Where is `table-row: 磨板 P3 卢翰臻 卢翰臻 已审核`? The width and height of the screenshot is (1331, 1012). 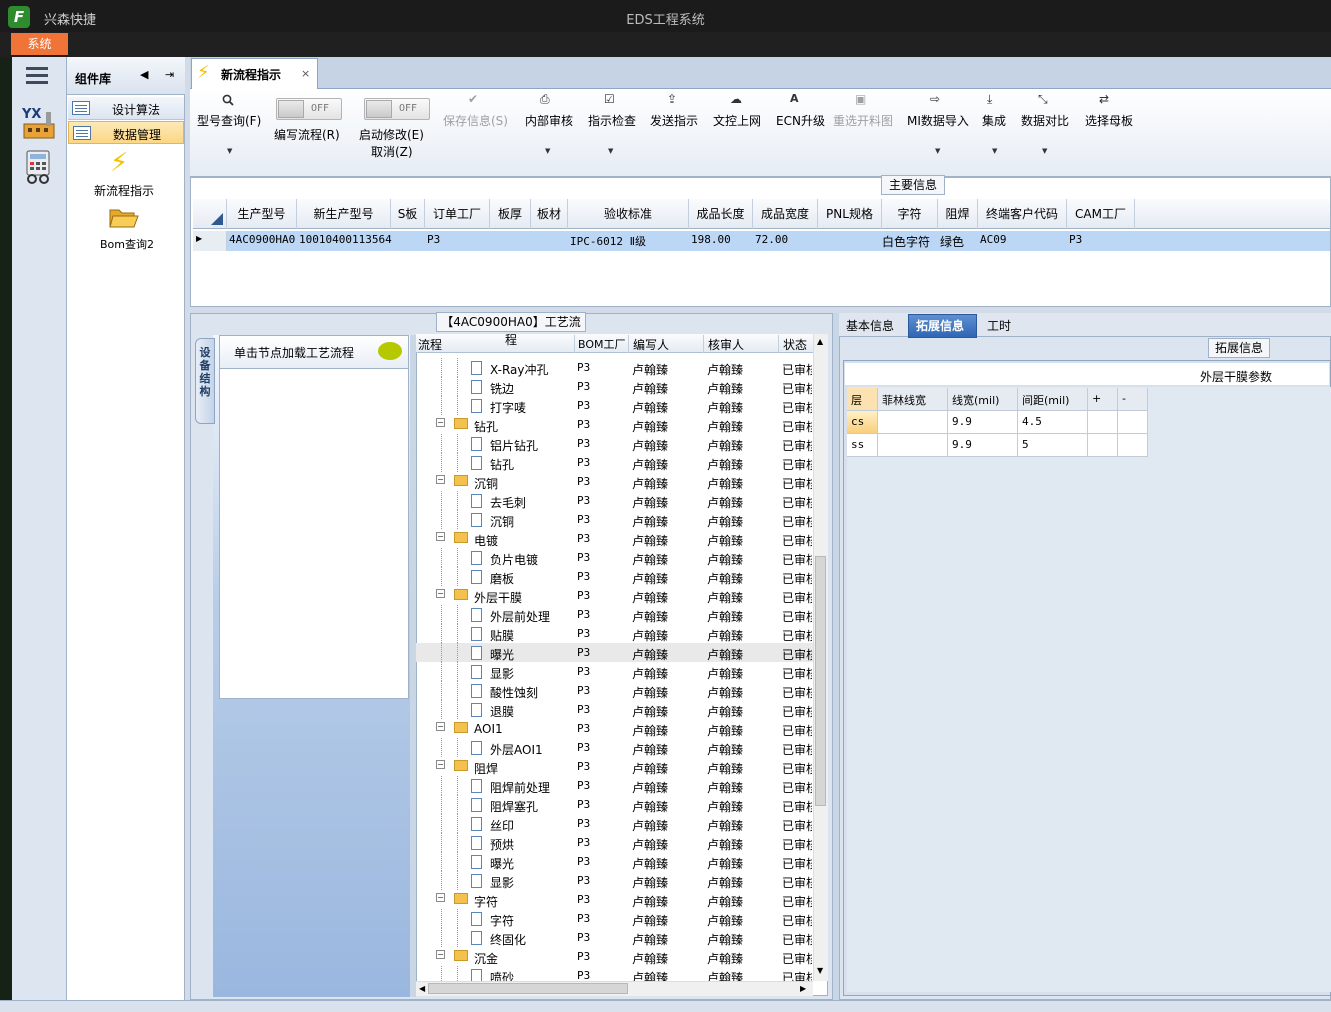
table-row: 磨板 P3 卢翰臻 卢翰臻 已审核 is located at coordinates (614, 576).